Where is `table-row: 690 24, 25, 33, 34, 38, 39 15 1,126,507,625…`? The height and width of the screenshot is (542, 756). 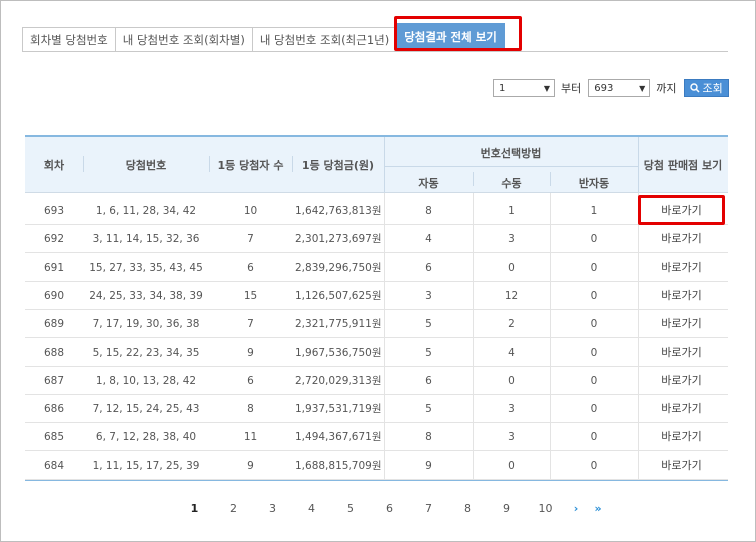
table-row: 690 24, 25, 33, 34, 38, 39 15 1,126,507,625… is located at coordinates (376, 296).